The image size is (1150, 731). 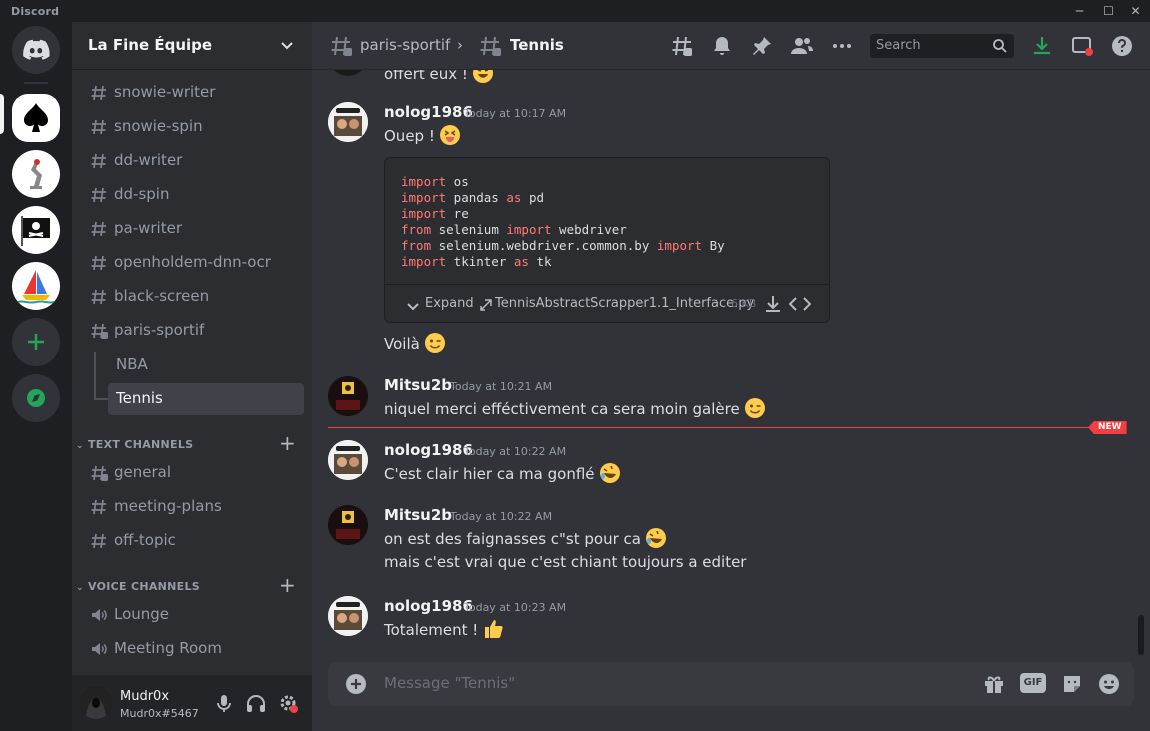 I want to click on message-text: Totalement !, so click(x=444, y=629).